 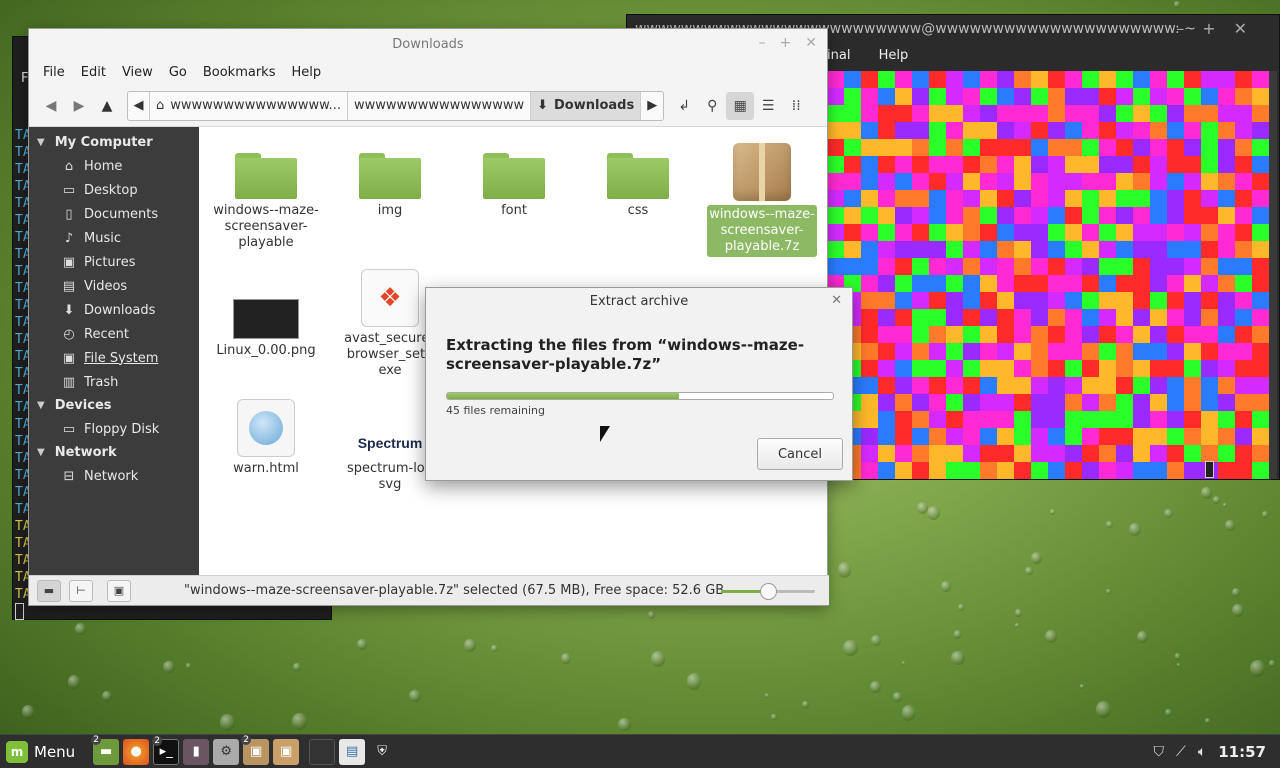 What do you see at coordinates (1220, 28) in the screenshot?
I see `terminal-window-controls: –+✕` at bounding box center [1220, 28].